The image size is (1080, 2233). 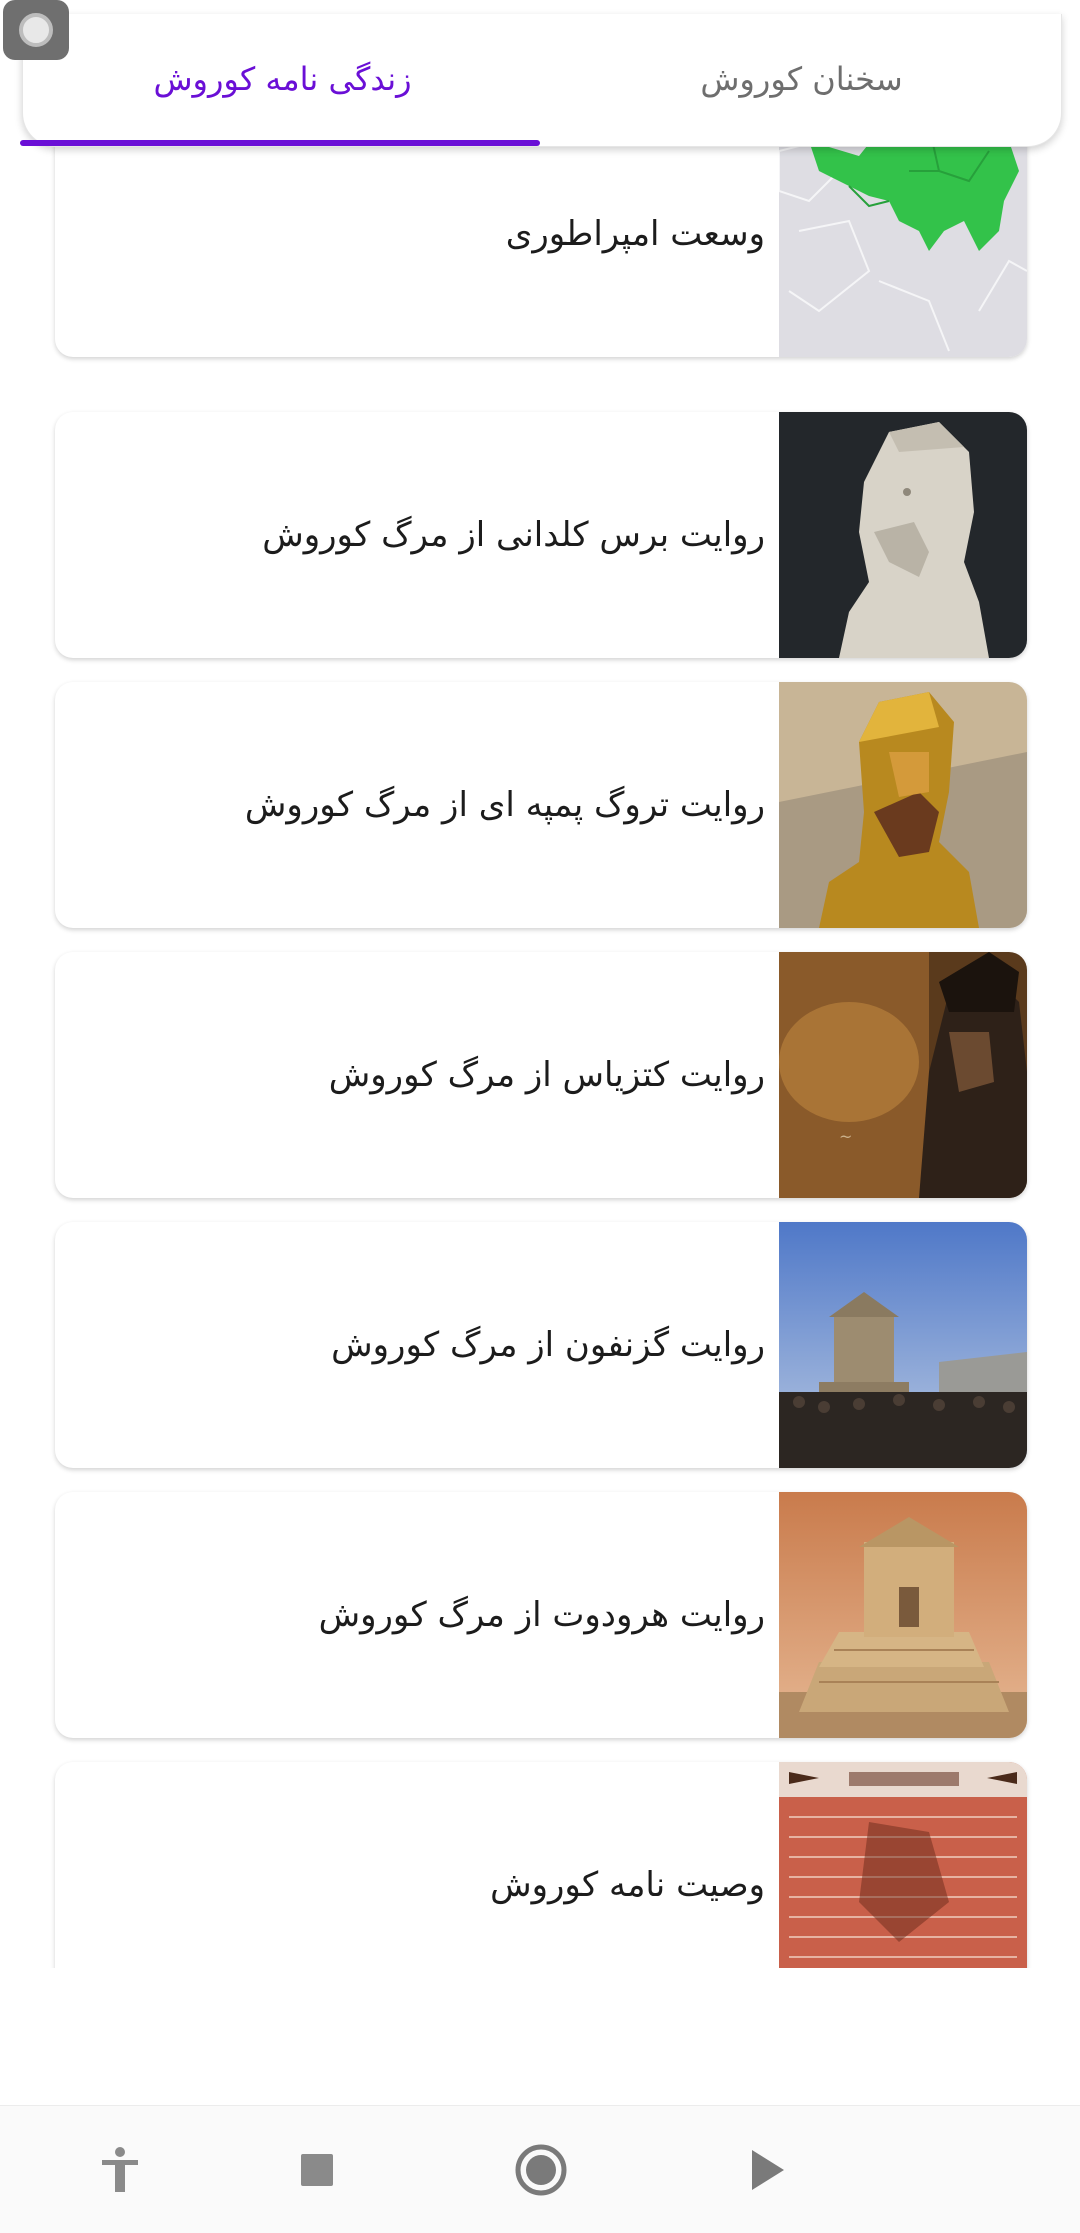 What do you see at coordinates (903, 1075) in the screenshot?
I see `painting-image: ~` at bounding box center [903, 1075].